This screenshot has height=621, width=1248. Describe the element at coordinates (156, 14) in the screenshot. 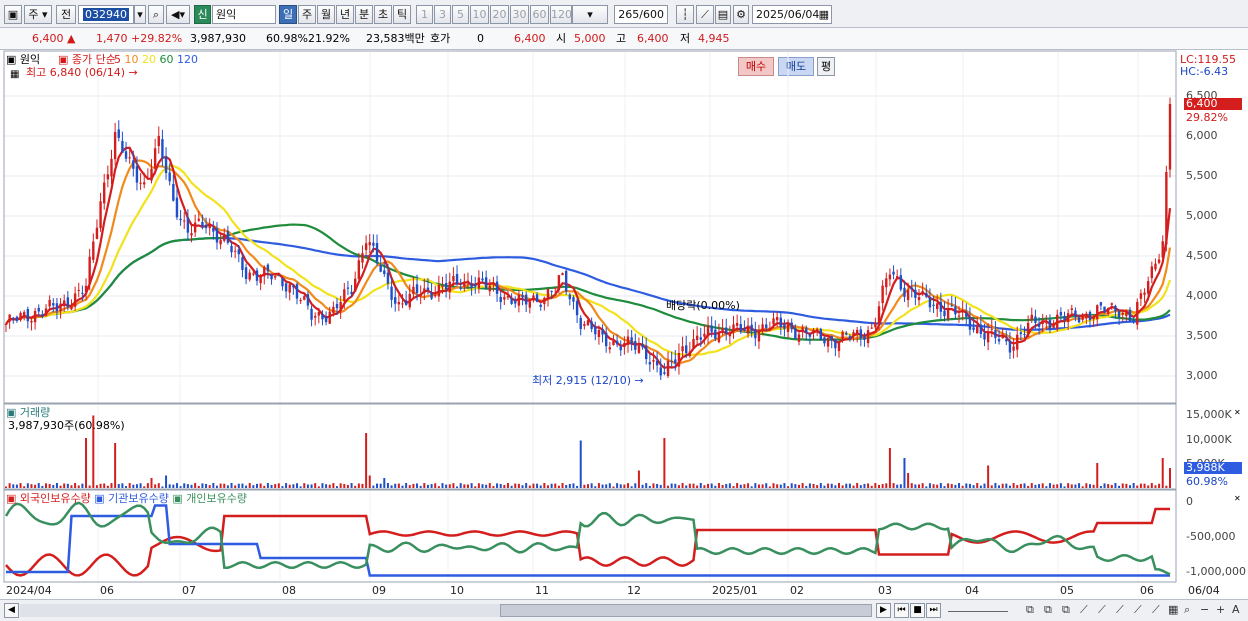

I see `search-icon: ⌕` at that location.